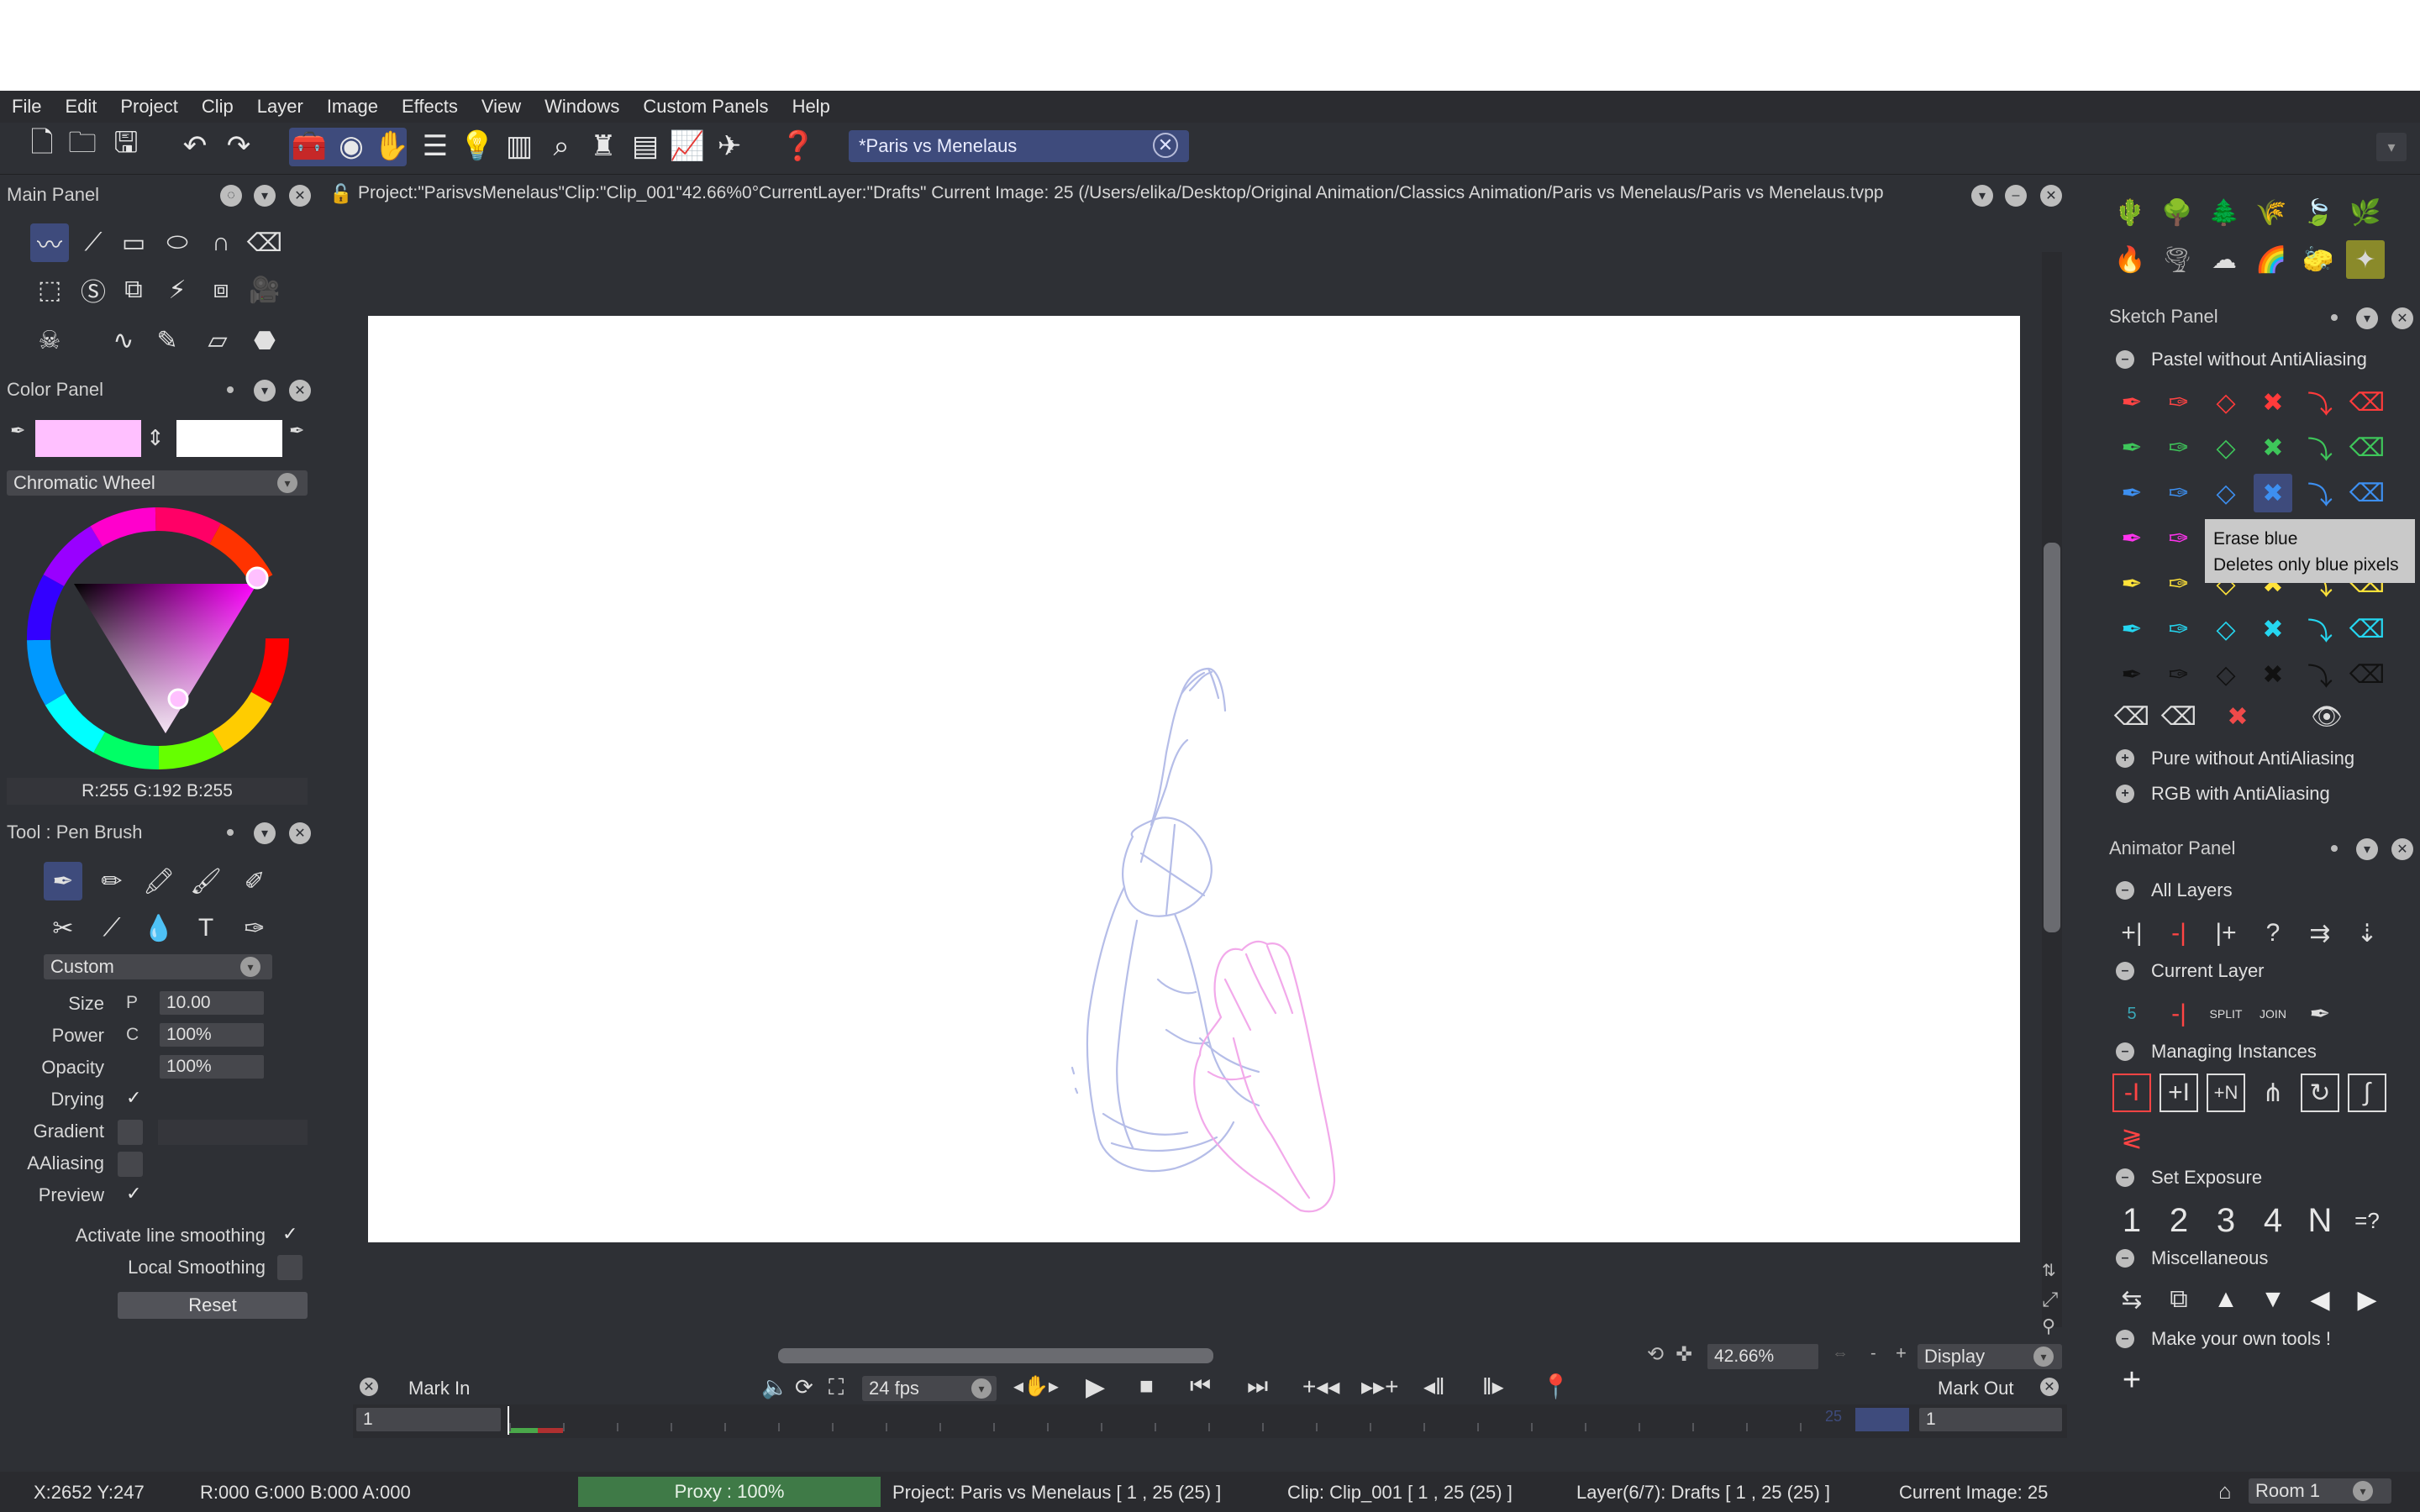  What do you see at coordinates (729, 1492) in the screenshot?
I see `proxy-indicator: Proxy : 100%` at bounding box center [729, 1492].